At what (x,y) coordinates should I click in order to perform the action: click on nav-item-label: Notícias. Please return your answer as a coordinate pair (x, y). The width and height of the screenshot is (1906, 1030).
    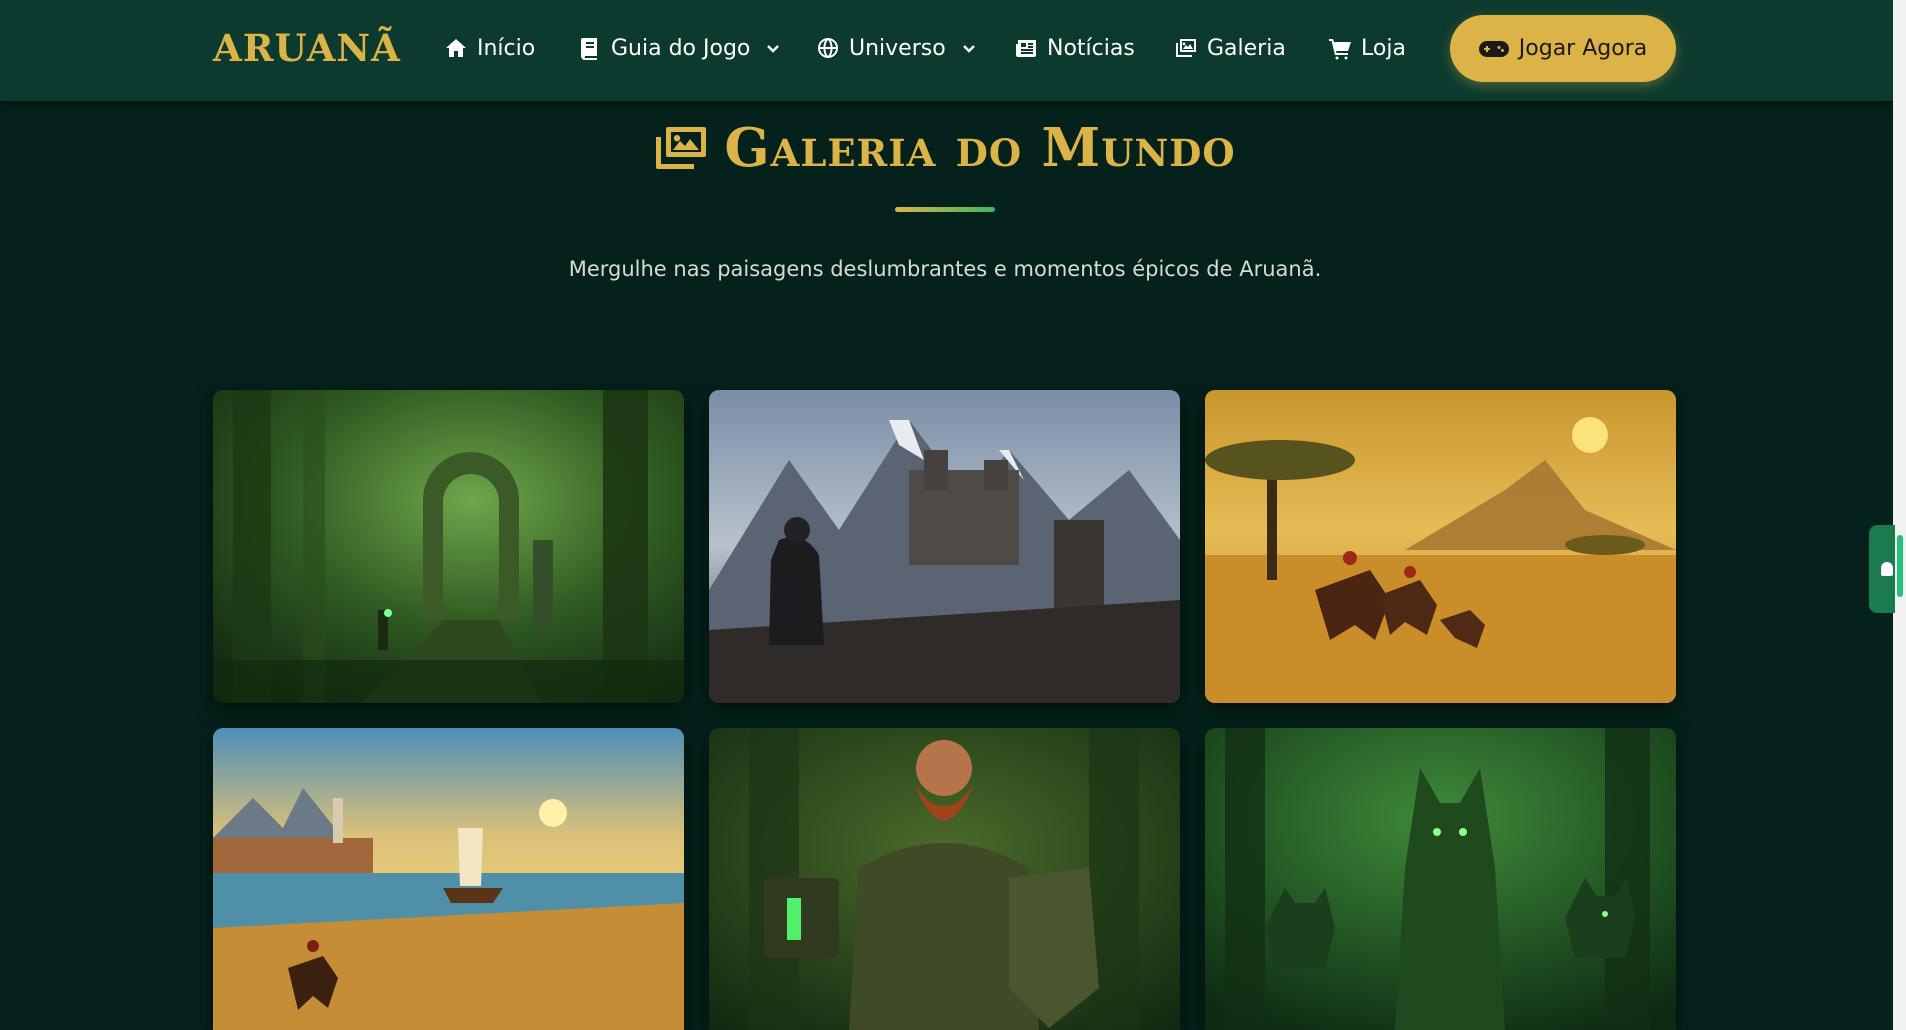
    Looking at the image, I should click on (1091, 48).